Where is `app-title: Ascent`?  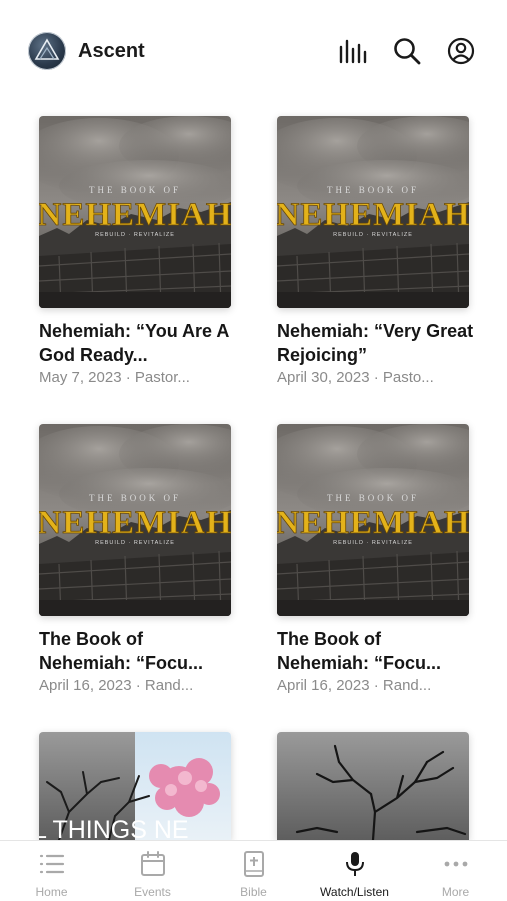 app-title: Ascent is located at coordinates (111, 51).